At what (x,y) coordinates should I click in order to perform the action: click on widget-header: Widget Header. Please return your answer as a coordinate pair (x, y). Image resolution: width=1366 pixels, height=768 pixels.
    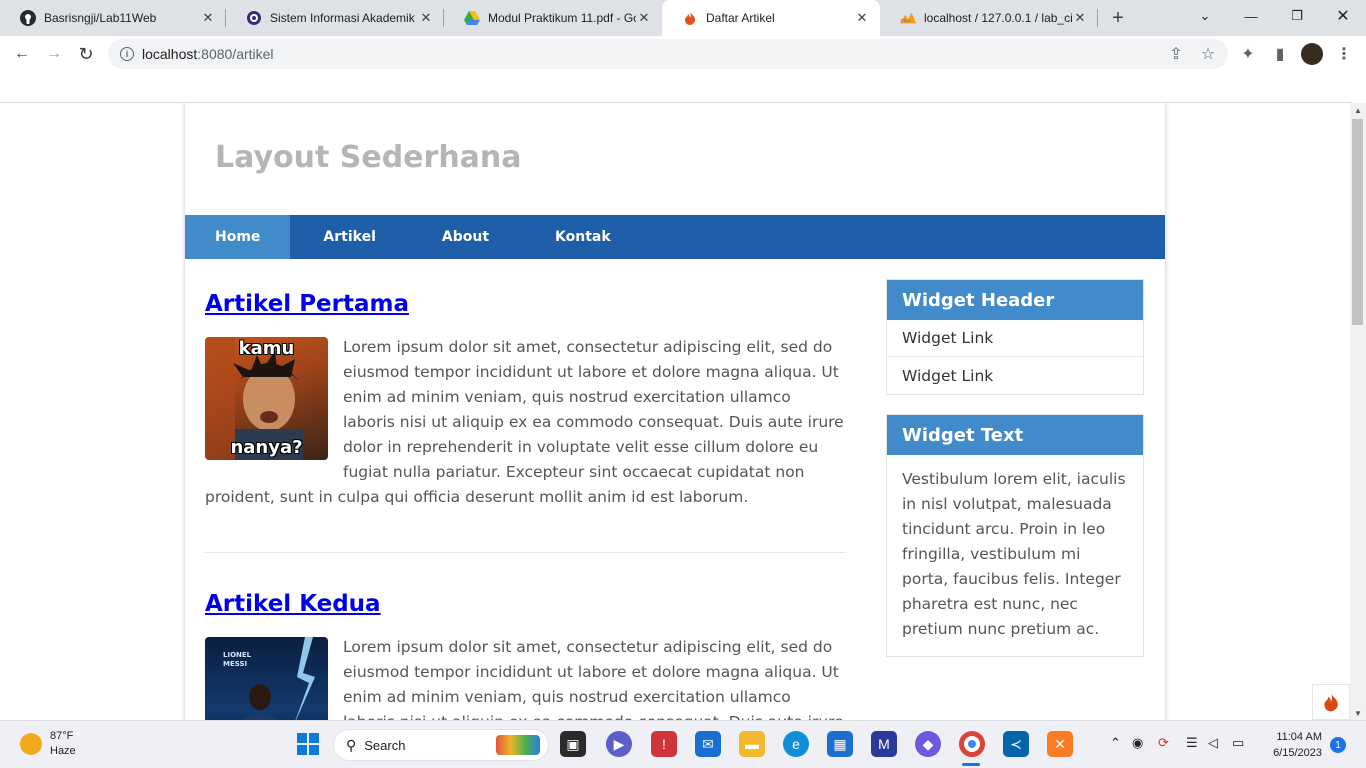
    Looking at the image, I should click on (1015, 300).